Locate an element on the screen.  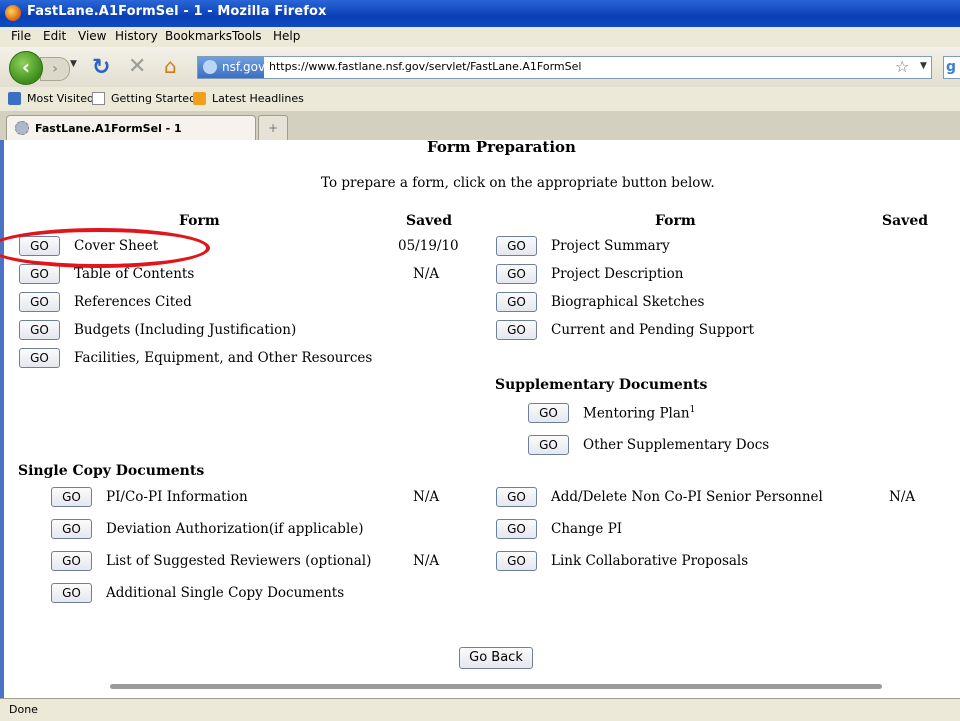
firefox-logo-icon is located at coordinates (13, 13).